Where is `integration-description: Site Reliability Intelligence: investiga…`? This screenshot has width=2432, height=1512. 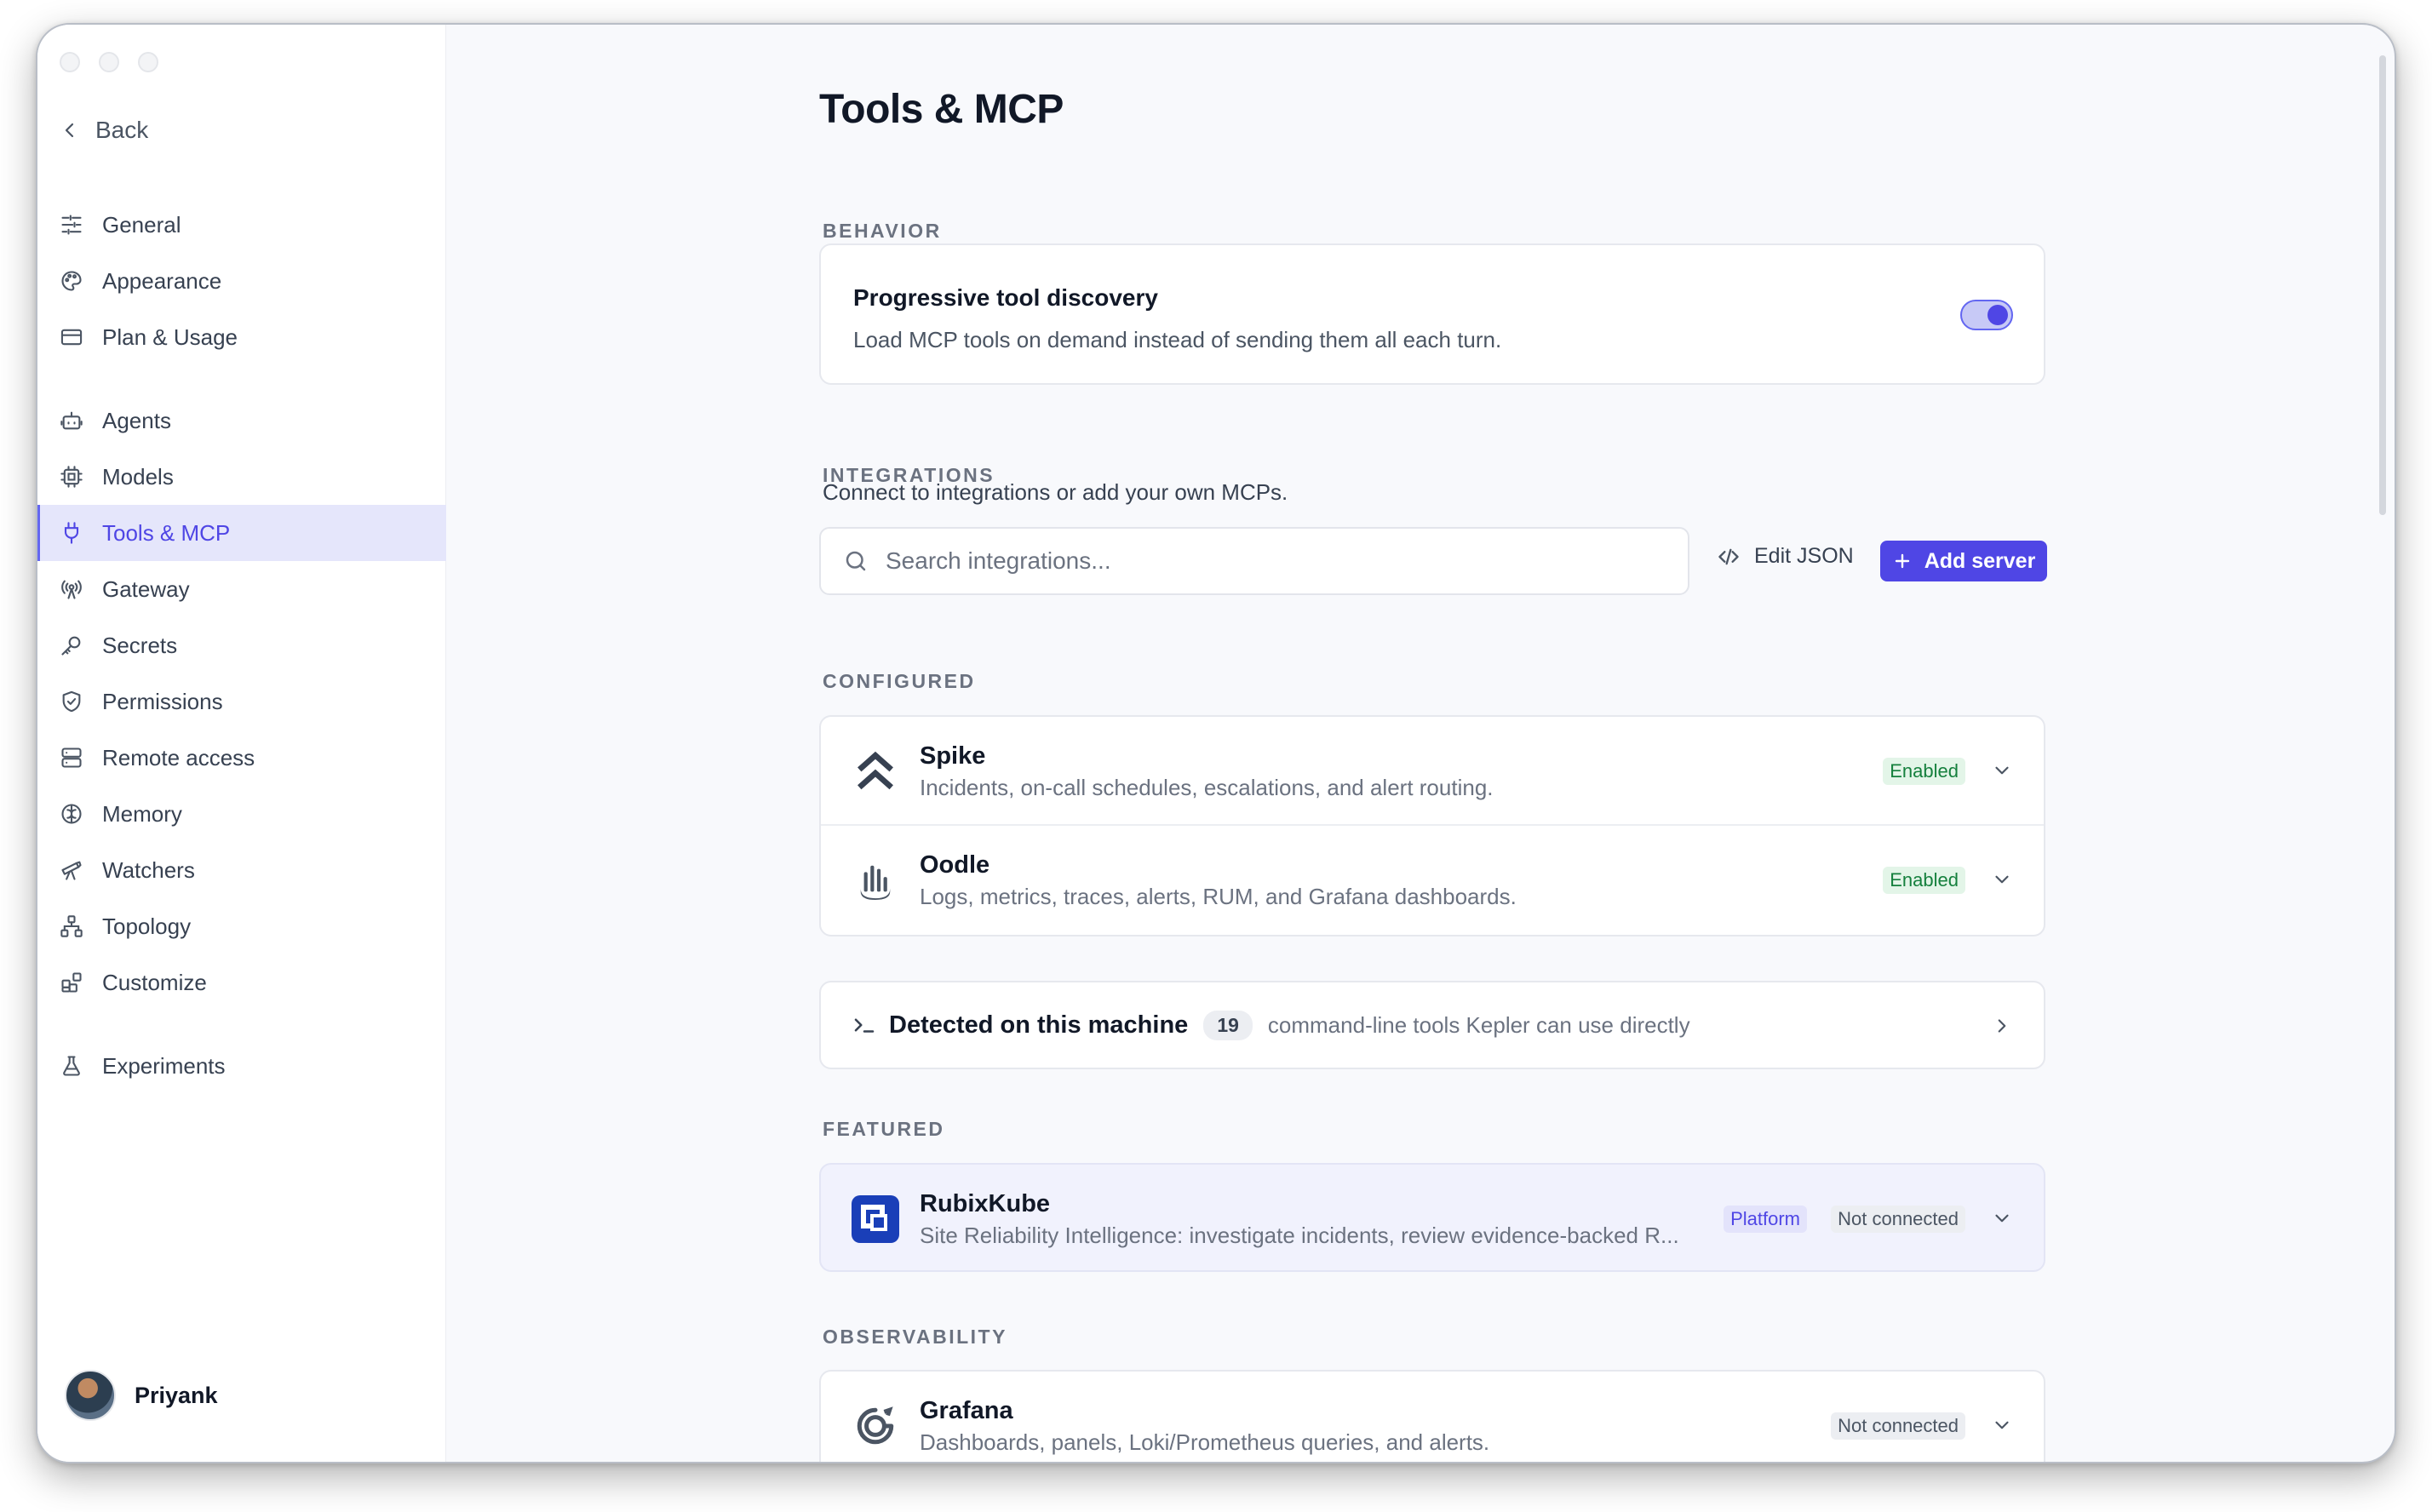 integration-description: Site Reliability Intelligence: investiga… is located at coordinates (1299, 1235).